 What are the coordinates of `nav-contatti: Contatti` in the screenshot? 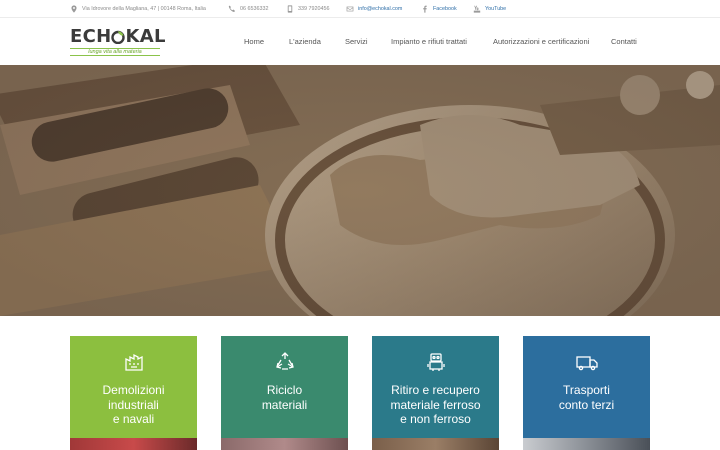 It's located at (624, 41).